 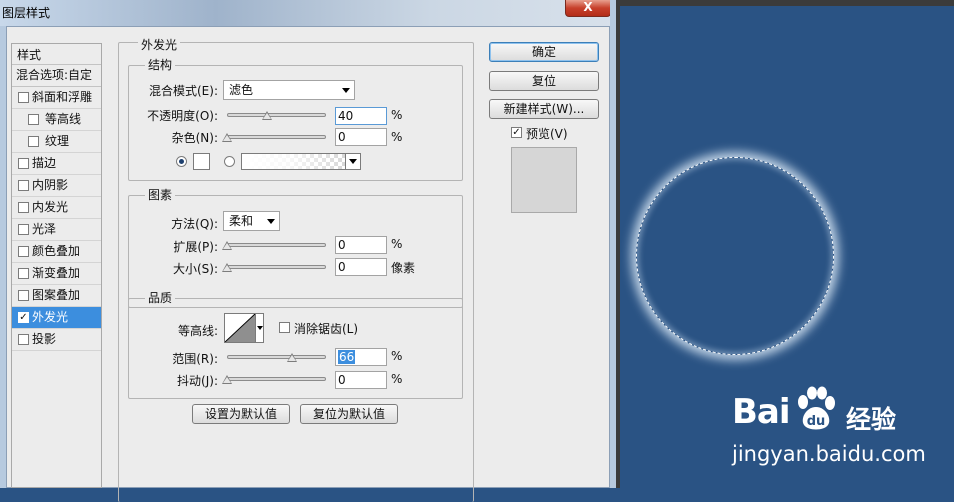 What do you see at coordinates (181, 161) in the screenshot?
I see `solid-color-radio` at bounding box center [181, 161].